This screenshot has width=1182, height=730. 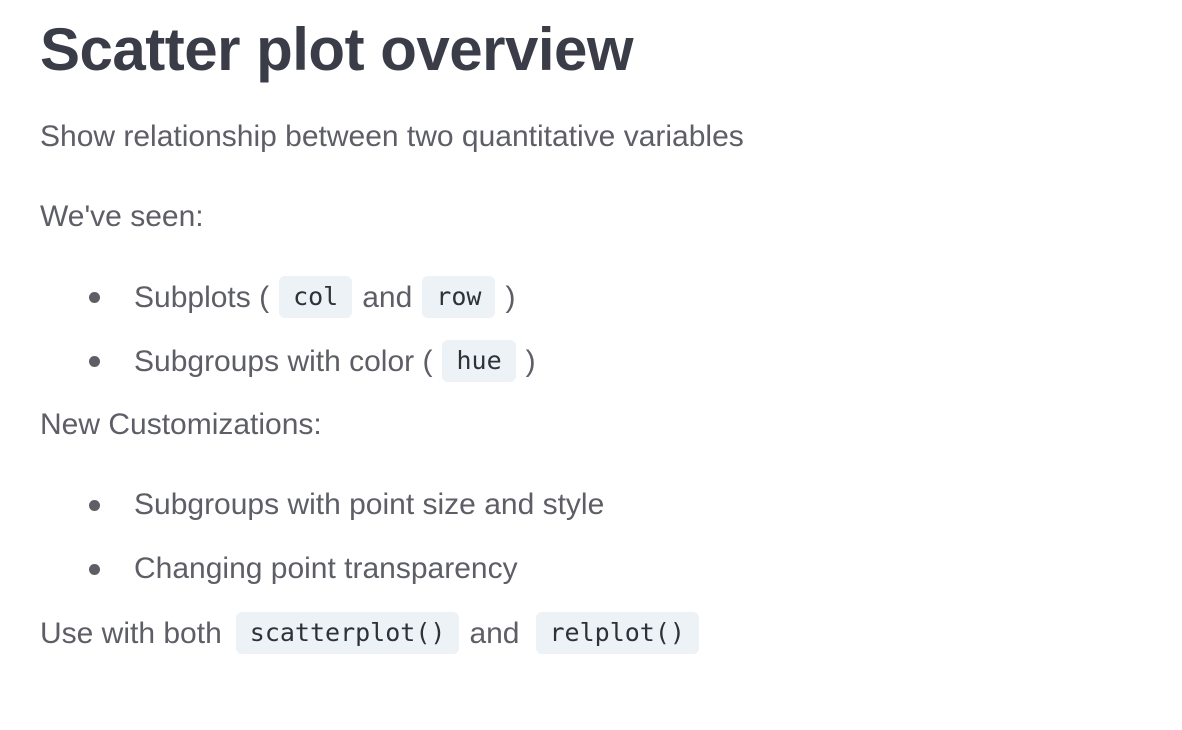 I want to click on slide-title: Scatter plot overview, so click(x=337, y=49).